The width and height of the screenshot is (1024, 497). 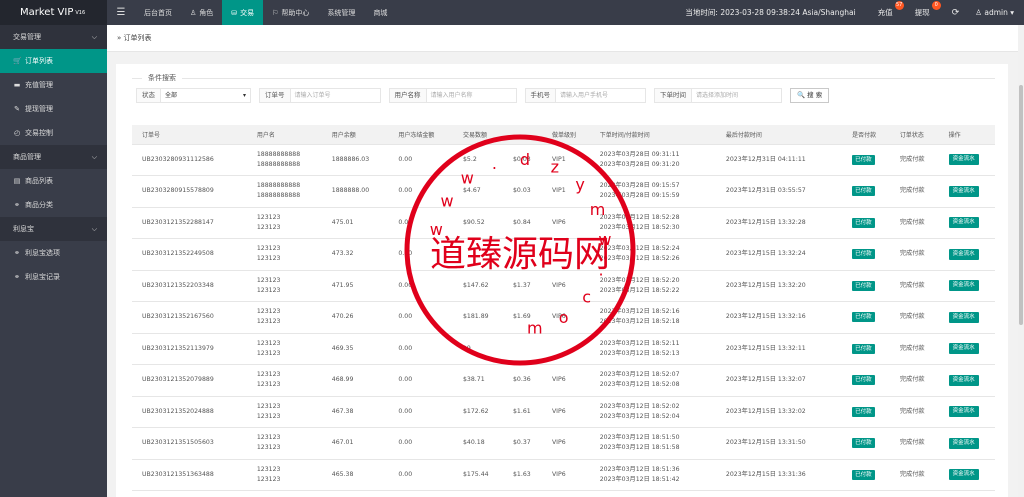 I want to click on status-label: 状态, so click(x=148, y=95).